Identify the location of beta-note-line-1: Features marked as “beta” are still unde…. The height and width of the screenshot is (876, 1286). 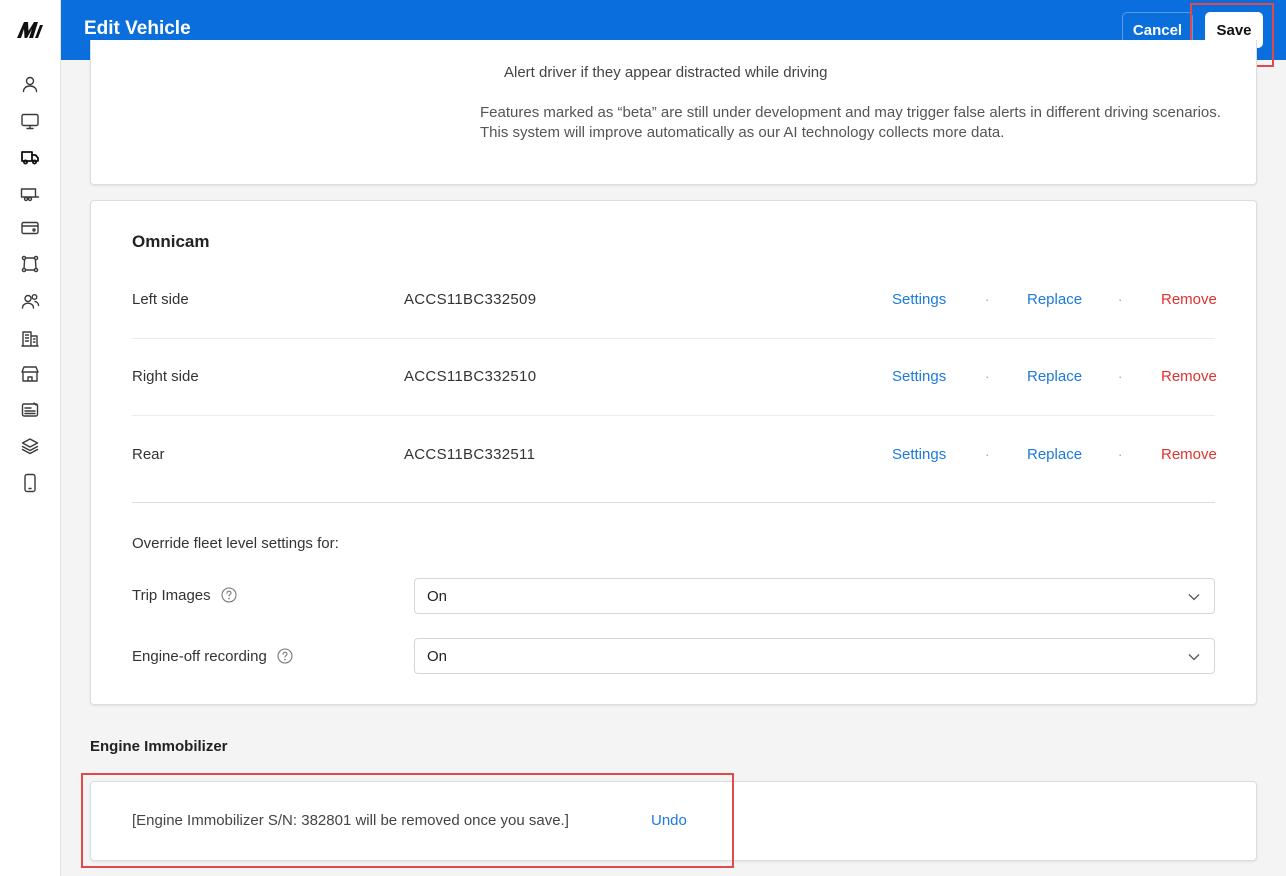
(850, 112).